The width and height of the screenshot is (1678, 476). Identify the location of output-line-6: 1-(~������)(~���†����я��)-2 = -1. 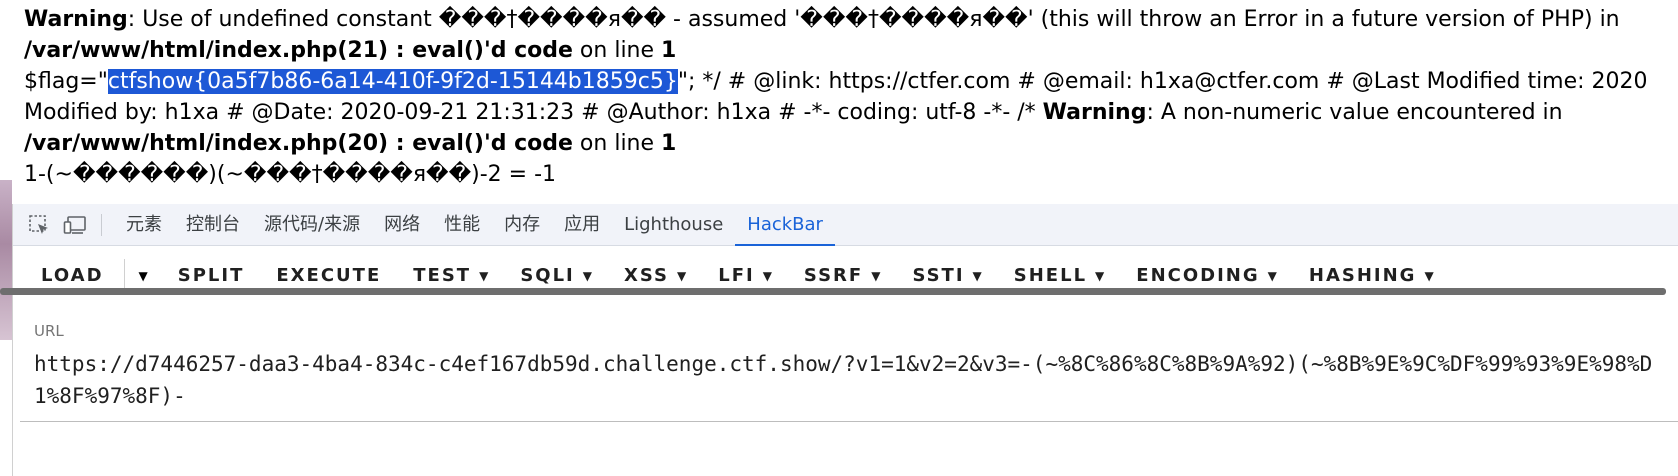
(851, 174).